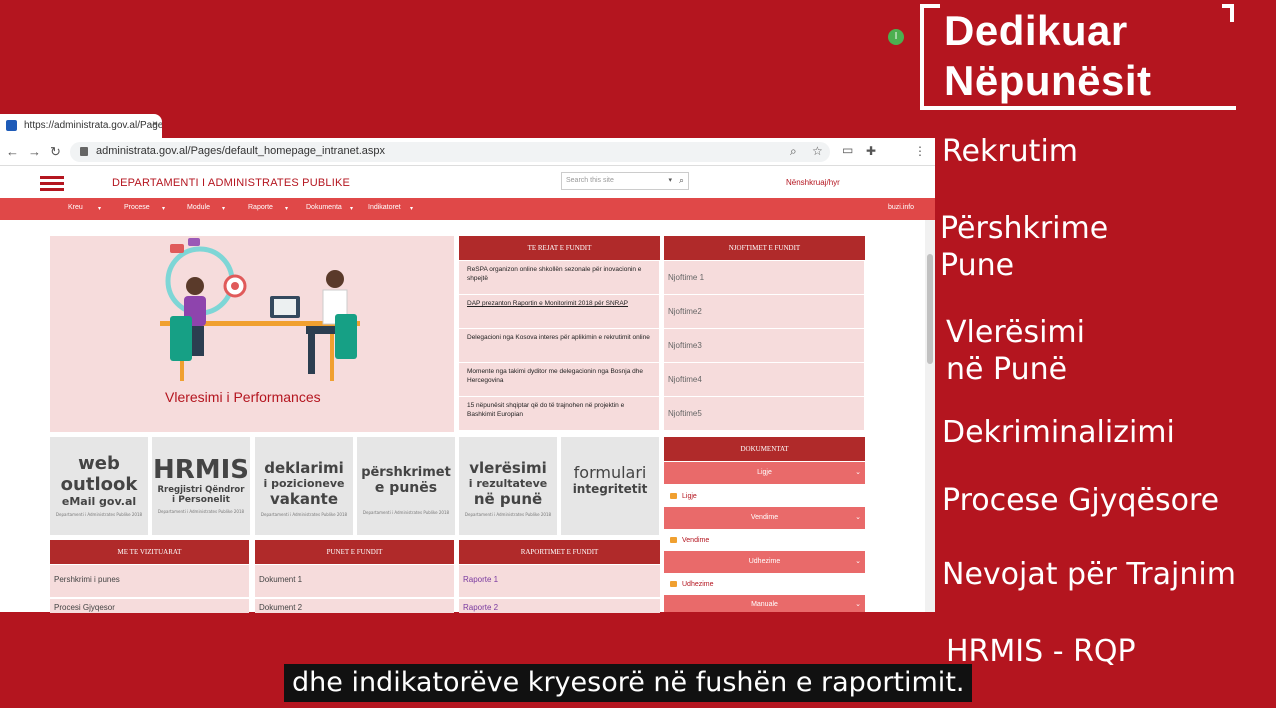 The height and width of the screenshot is (708, 1276). I want to click on menu-dokumenta: Dokumenta, so click(324, 207).